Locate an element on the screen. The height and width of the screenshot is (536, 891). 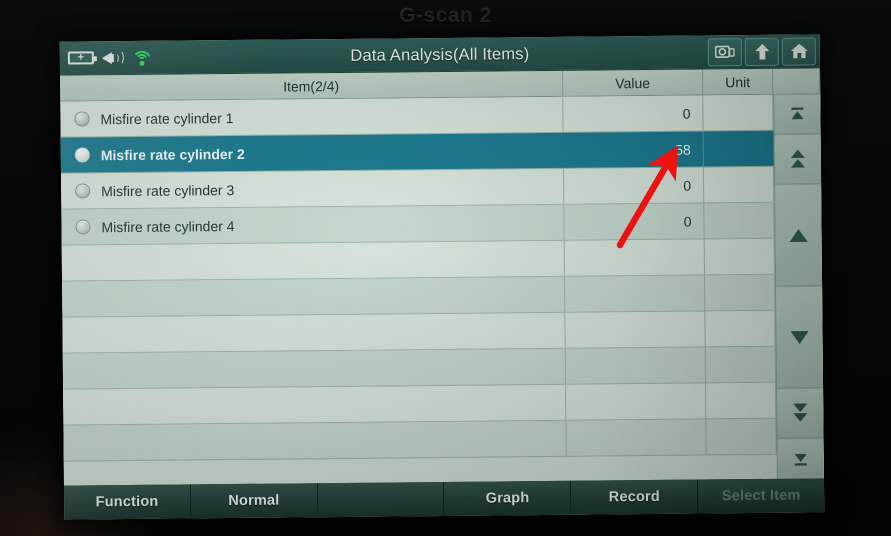
softkey-record: Record is located at coordinates (635, 497).